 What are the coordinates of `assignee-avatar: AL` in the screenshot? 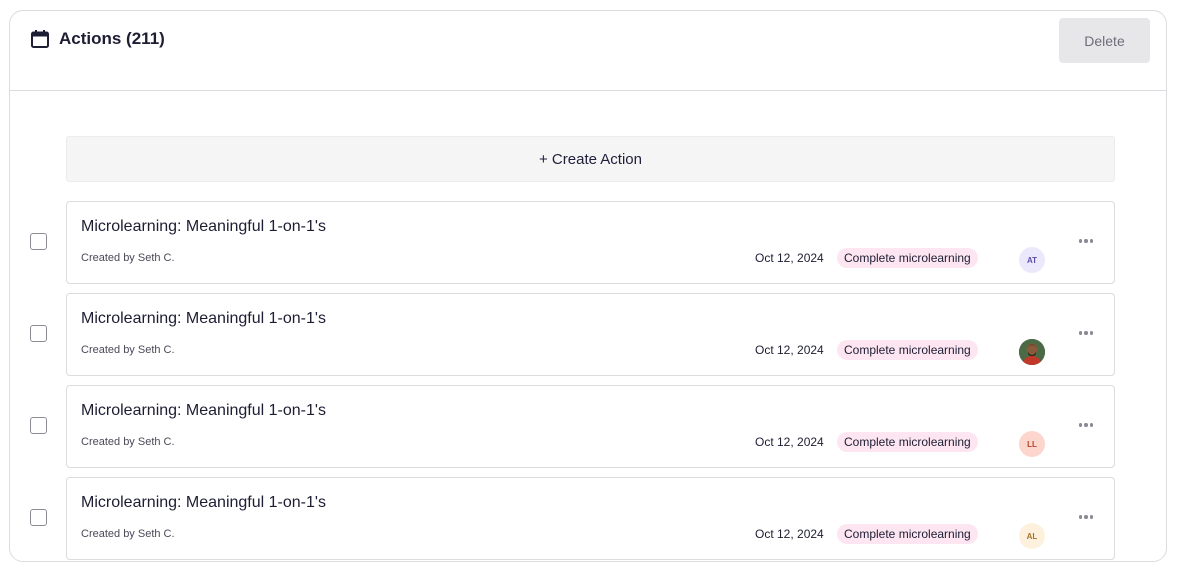 It's located at (1032, 536).